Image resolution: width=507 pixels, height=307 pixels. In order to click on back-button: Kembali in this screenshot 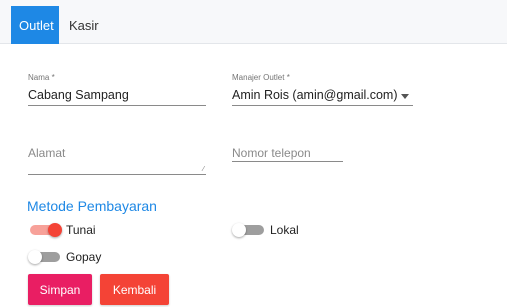, I will do `click(134, 289)`.